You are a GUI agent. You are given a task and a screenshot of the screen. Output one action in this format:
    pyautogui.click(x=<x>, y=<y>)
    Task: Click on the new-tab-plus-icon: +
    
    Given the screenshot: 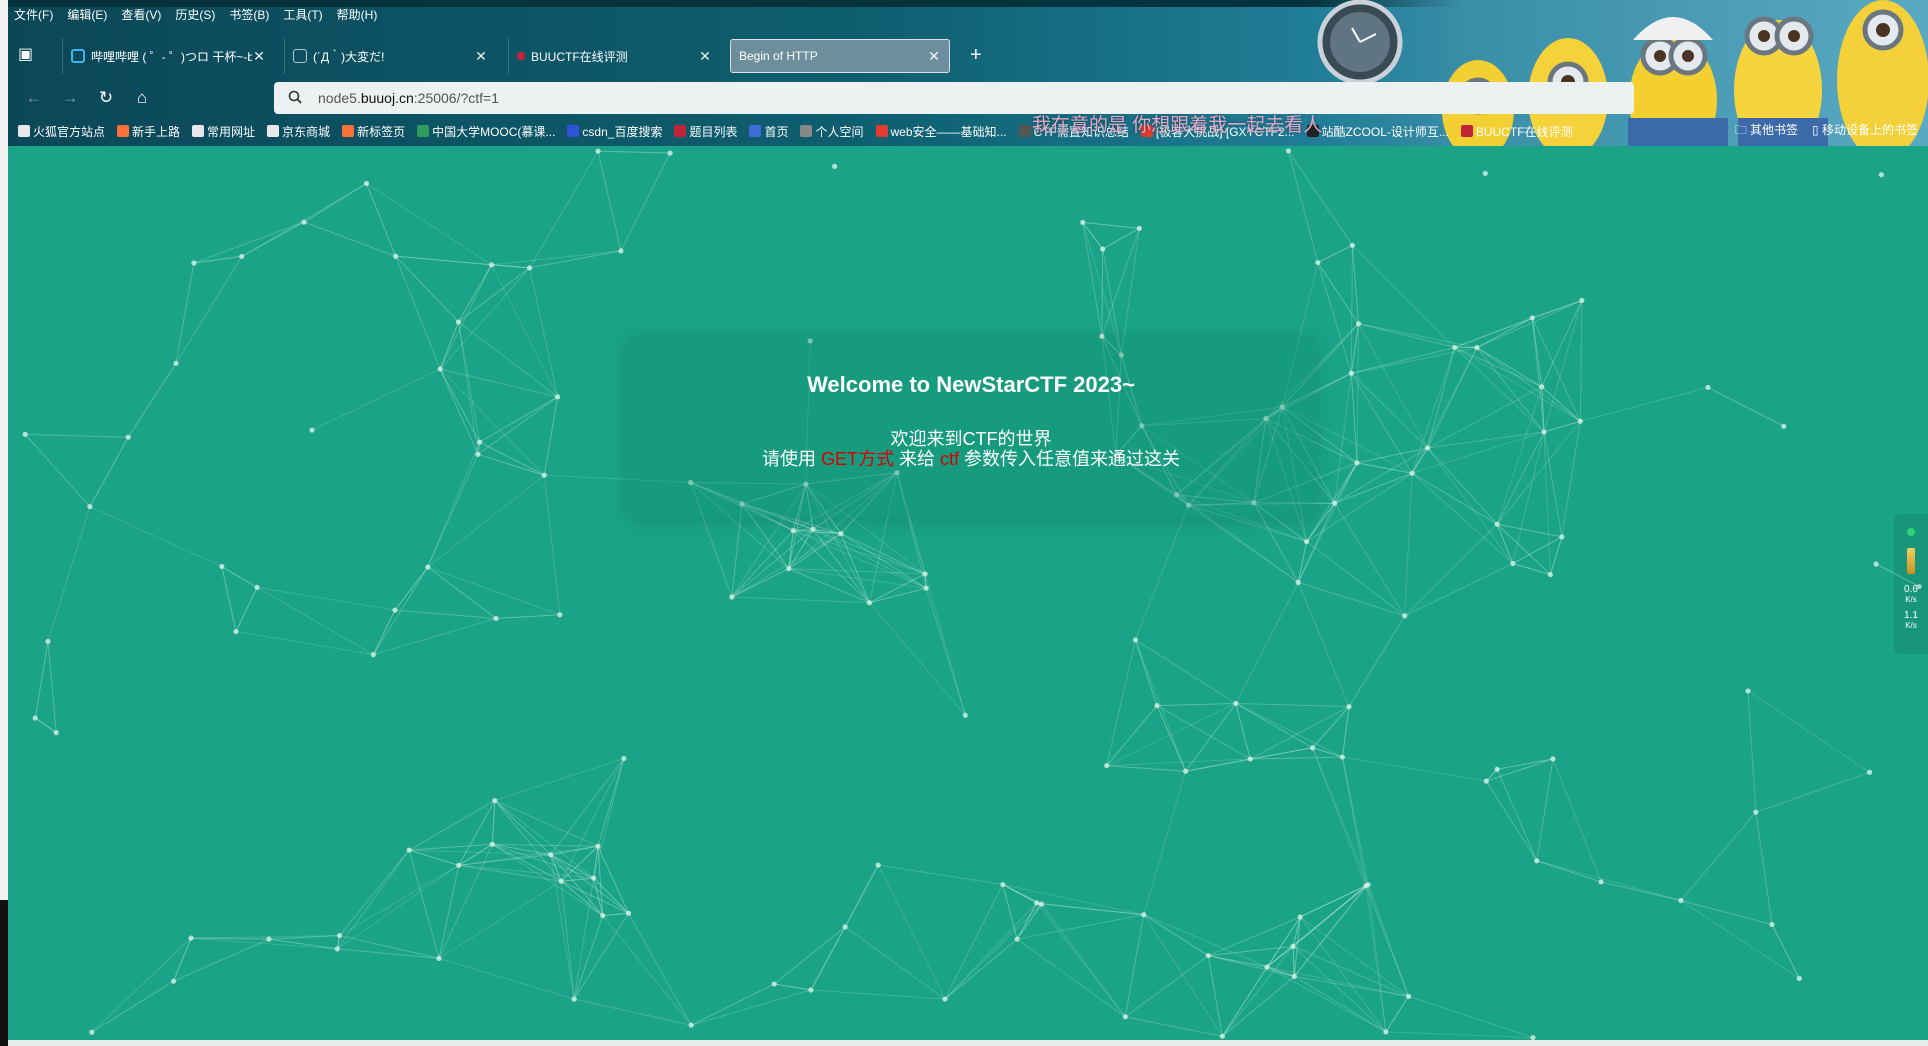 What is the action you would take?
    pyautogui.click(x=976, y=55)
    